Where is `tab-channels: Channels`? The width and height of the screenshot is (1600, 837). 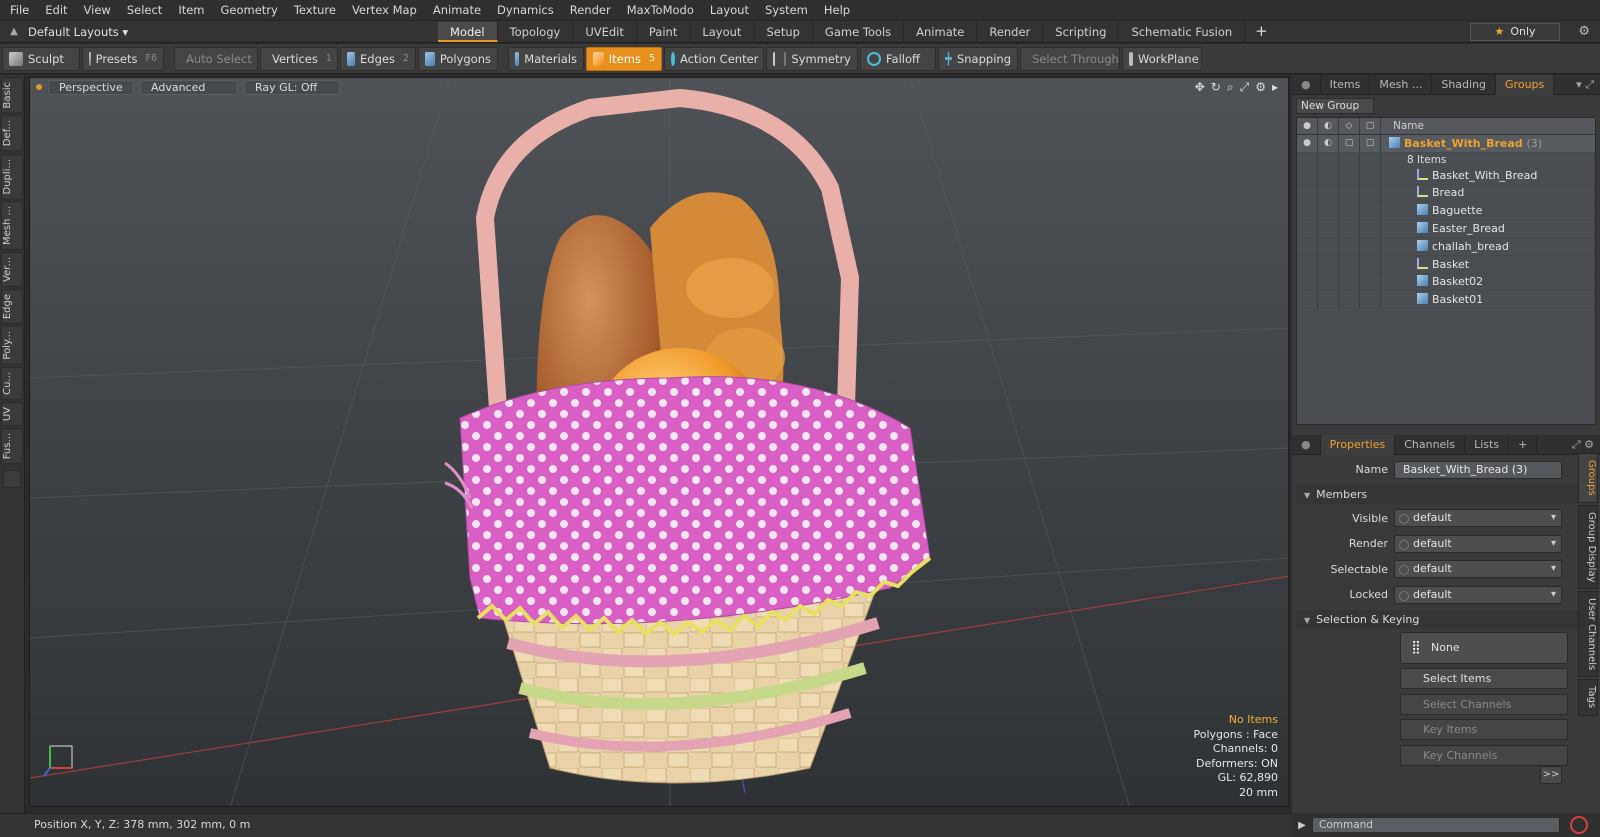
tab-channels: Channels is located at coordinates (1430, 444).